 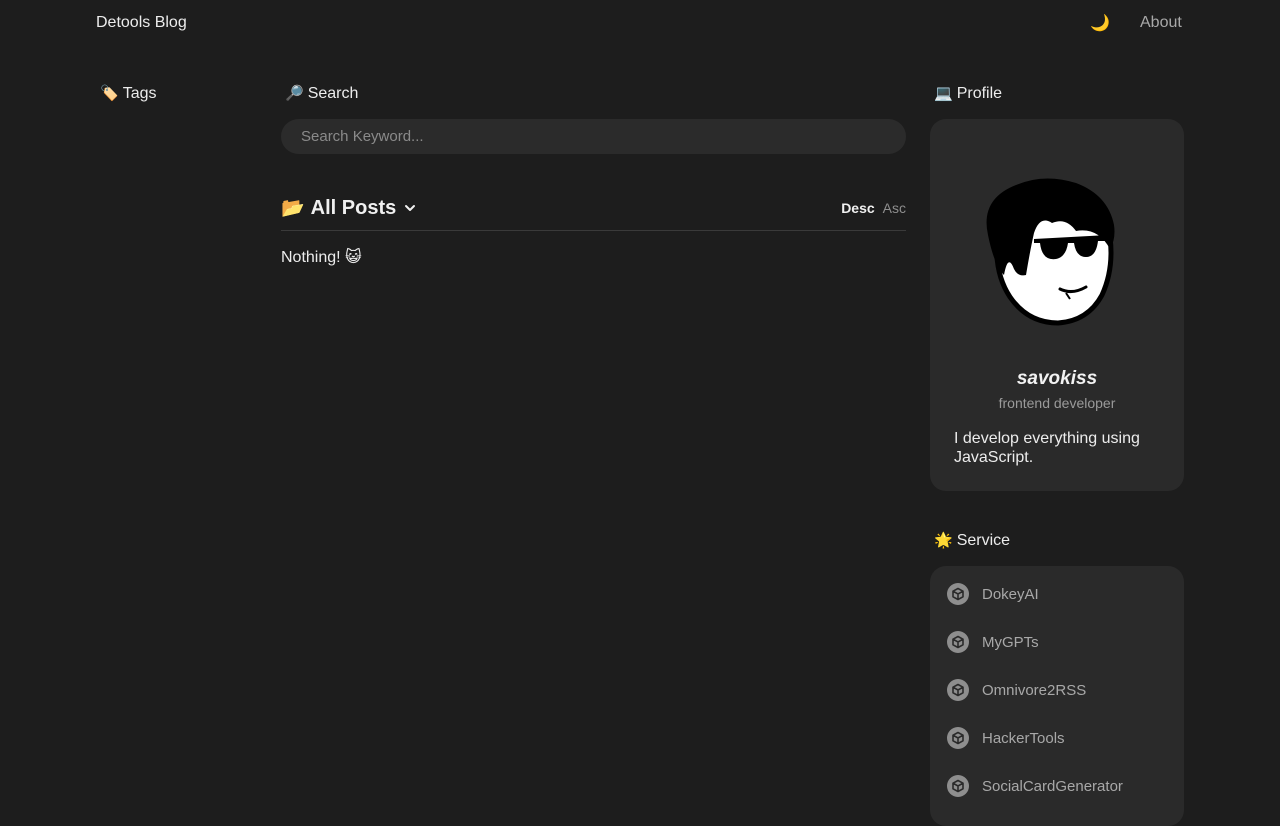 I want to click on search-input, so click(x=593, y=136).